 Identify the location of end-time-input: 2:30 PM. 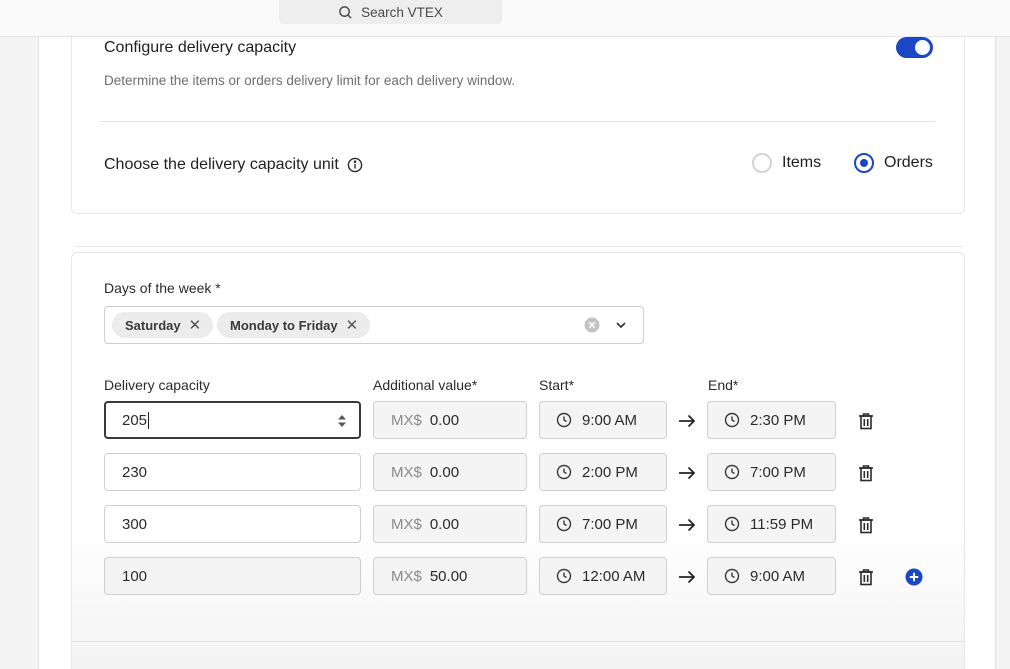
(771, 420).